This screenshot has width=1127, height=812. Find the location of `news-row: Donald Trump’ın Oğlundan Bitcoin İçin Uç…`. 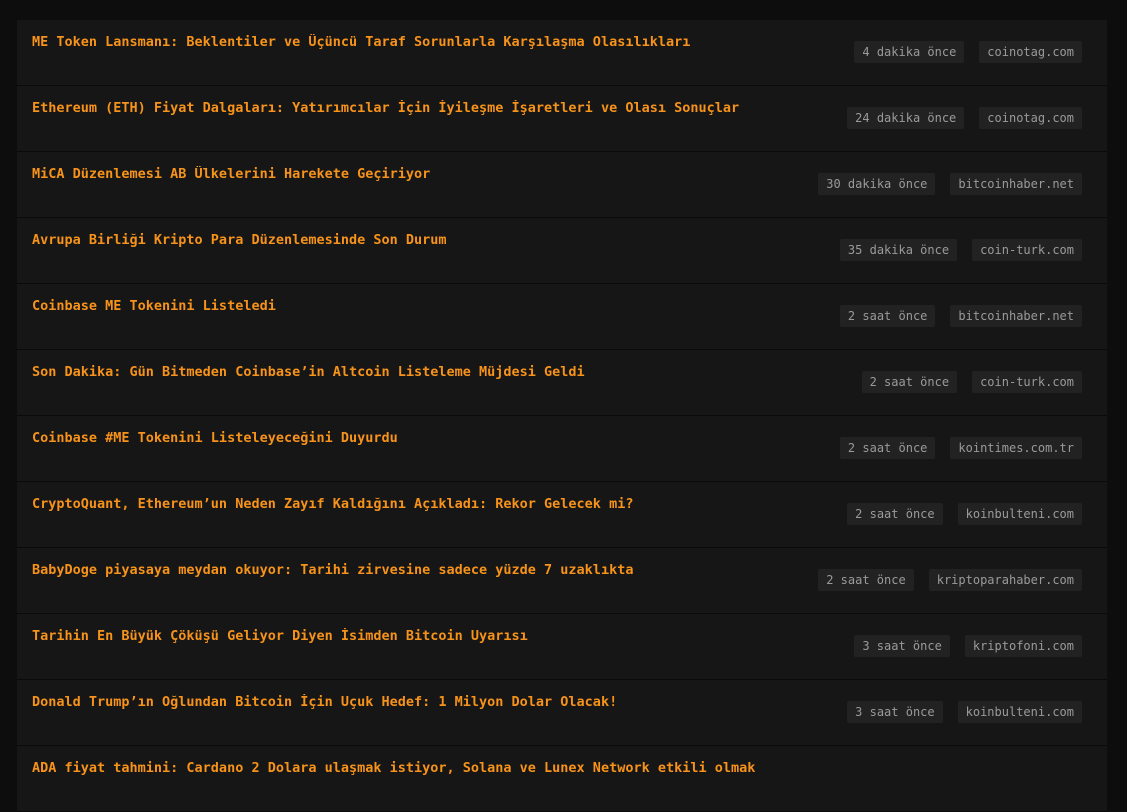

news-row: Donald Trump’ın Oğlundan Bitcoin İçin Uç… is located at coordinates (562, 713).